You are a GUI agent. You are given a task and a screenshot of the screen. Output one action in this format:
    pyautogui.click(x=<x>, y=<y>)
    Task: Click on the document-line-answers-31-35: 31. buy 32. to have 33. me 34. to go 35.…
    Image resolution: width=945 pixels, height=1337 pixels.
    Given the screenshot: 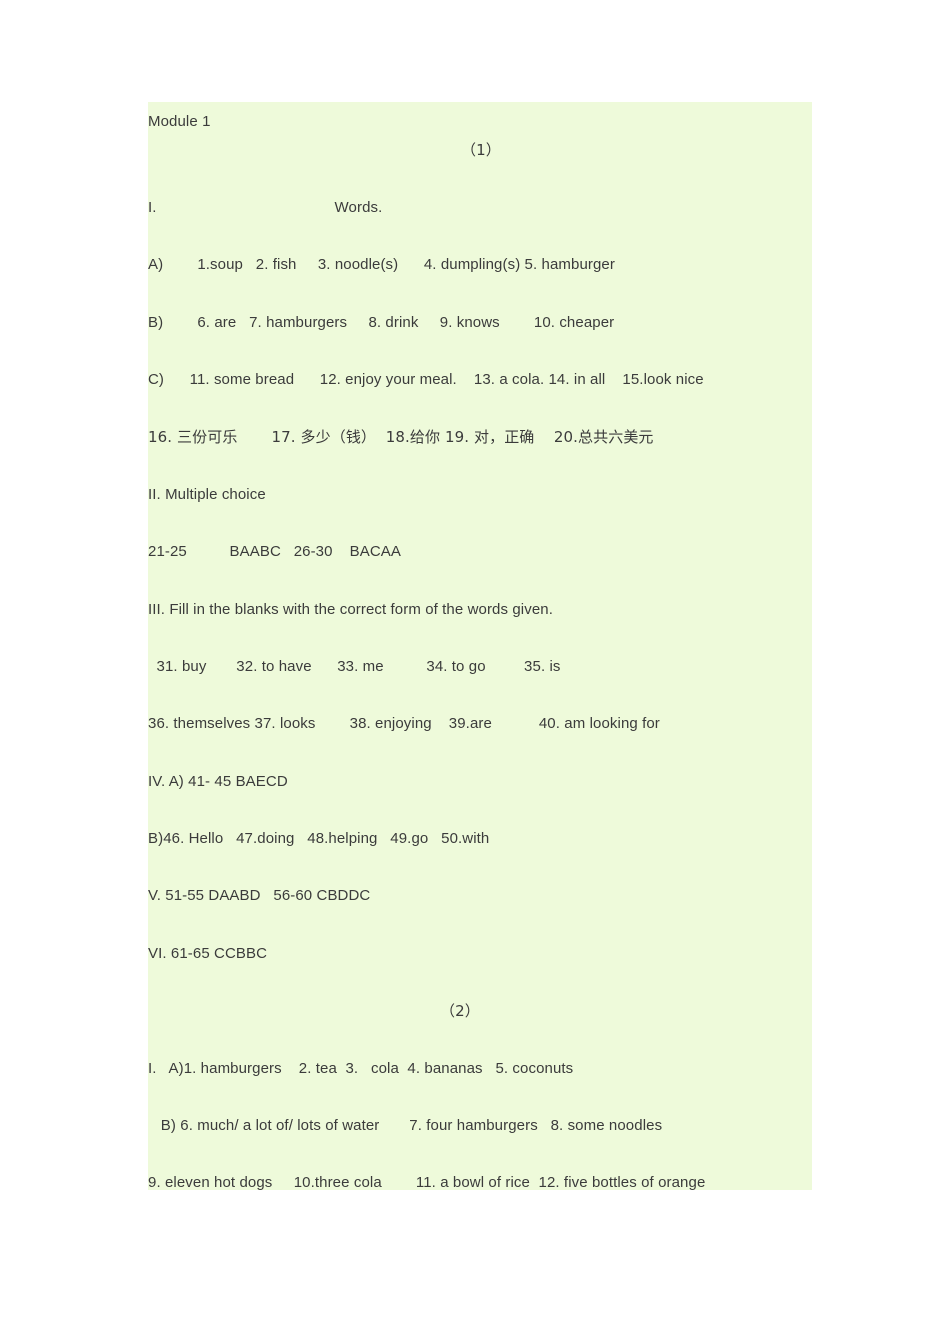 What is the action you would take?
    pyautogui.click(x=480, y=667)
    